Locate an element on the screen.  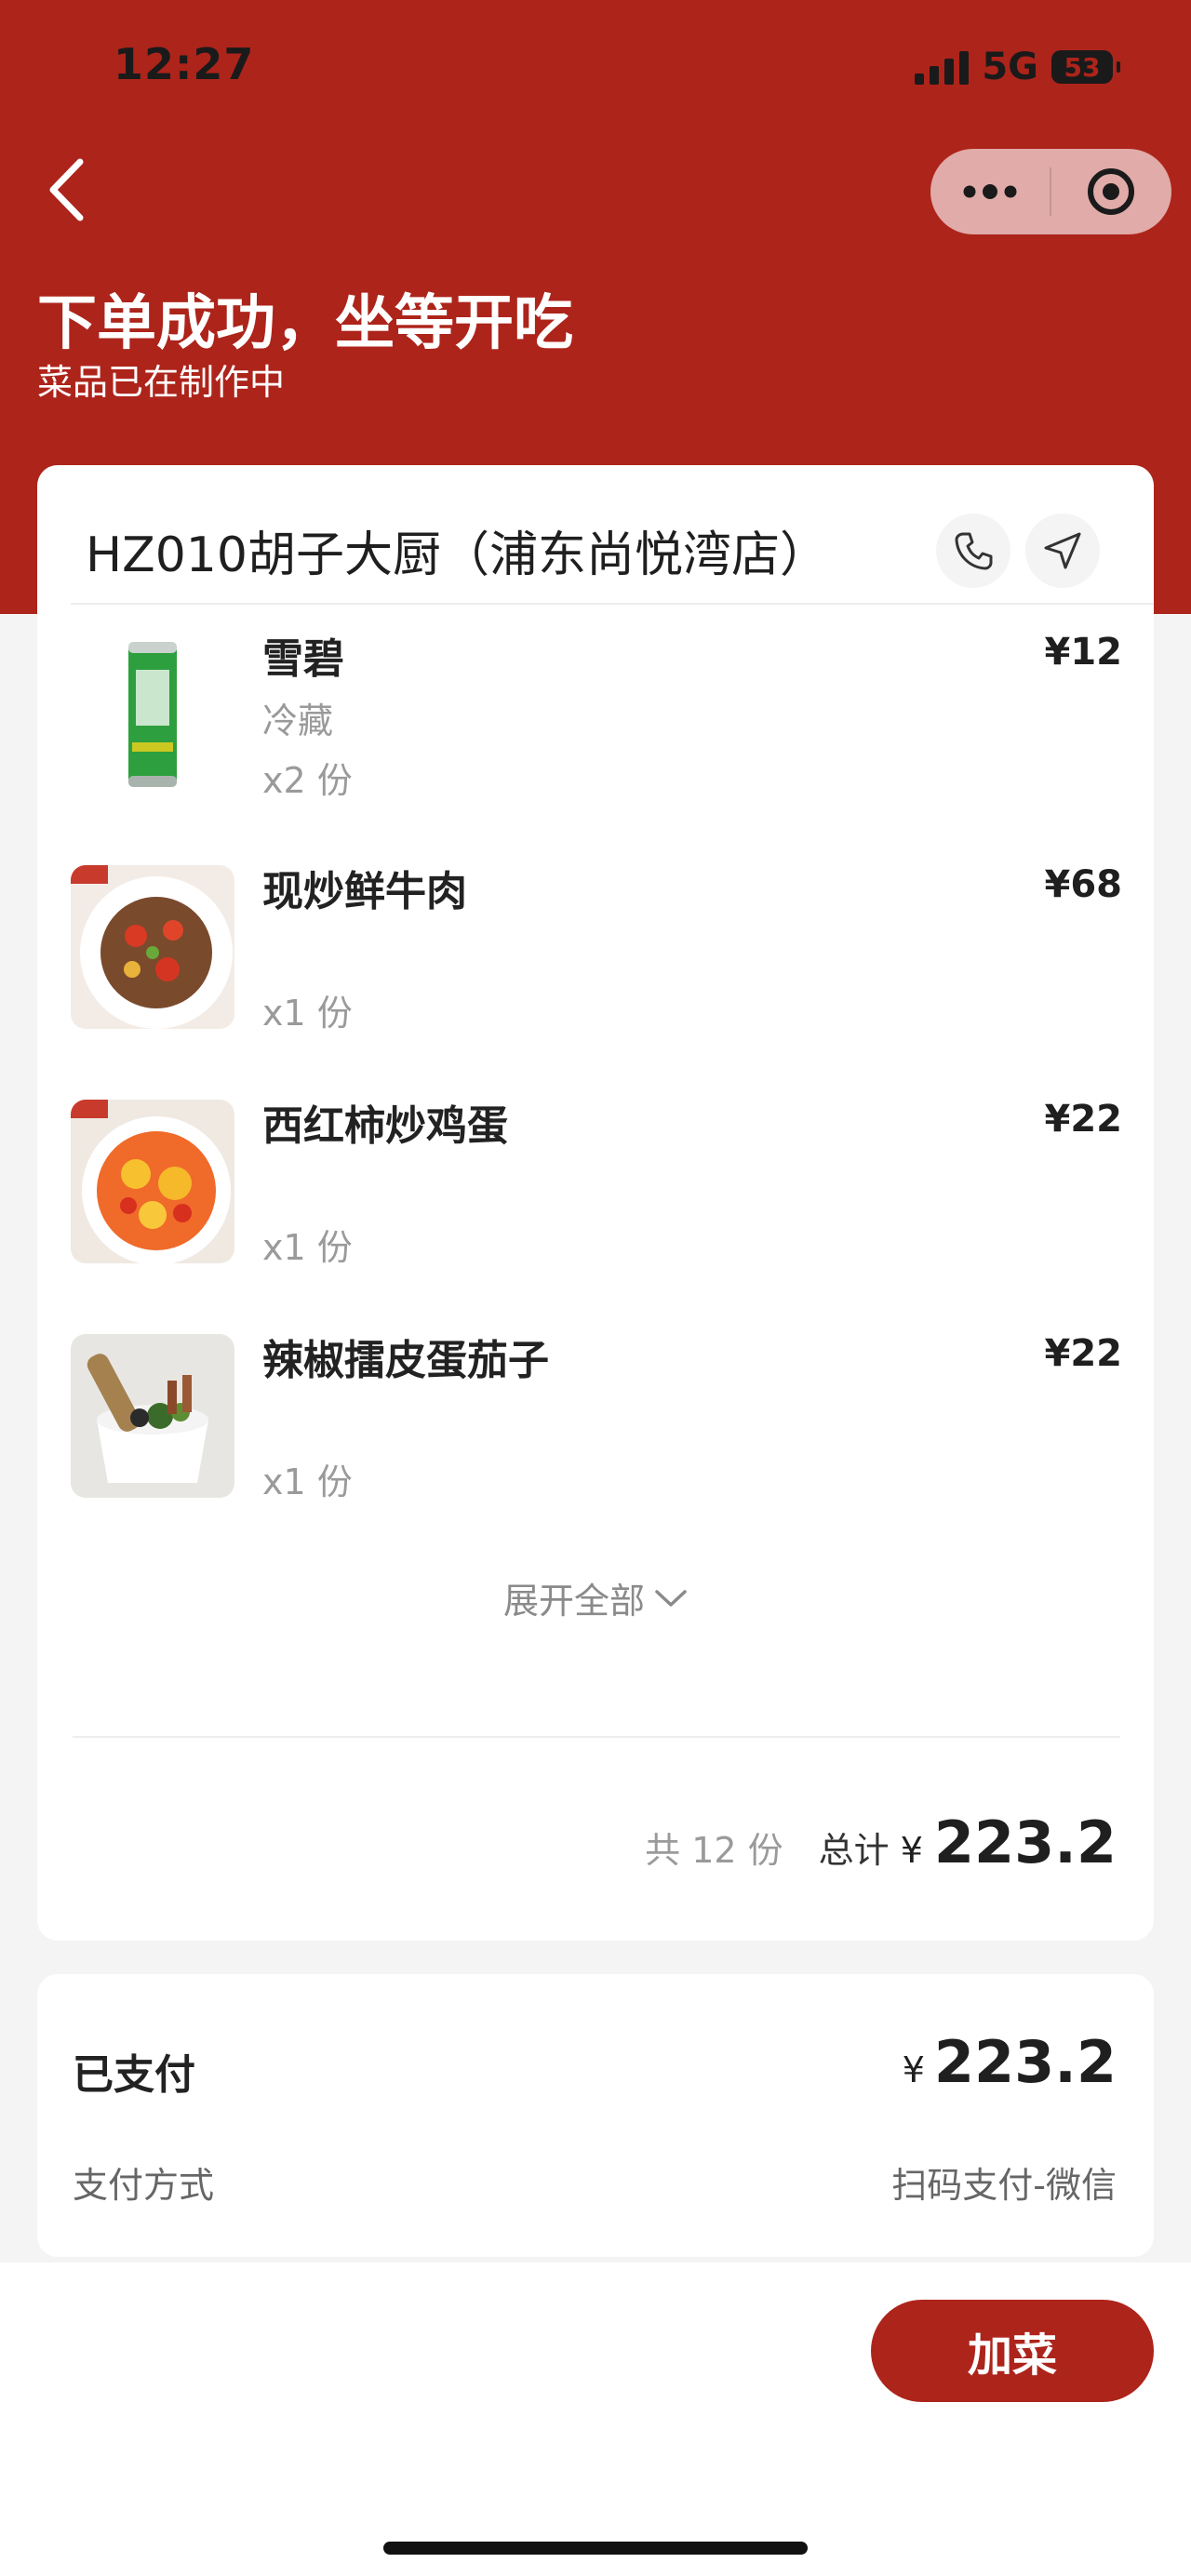
expand-all-button: 展开全部 is located at coordinates (595, 1597).